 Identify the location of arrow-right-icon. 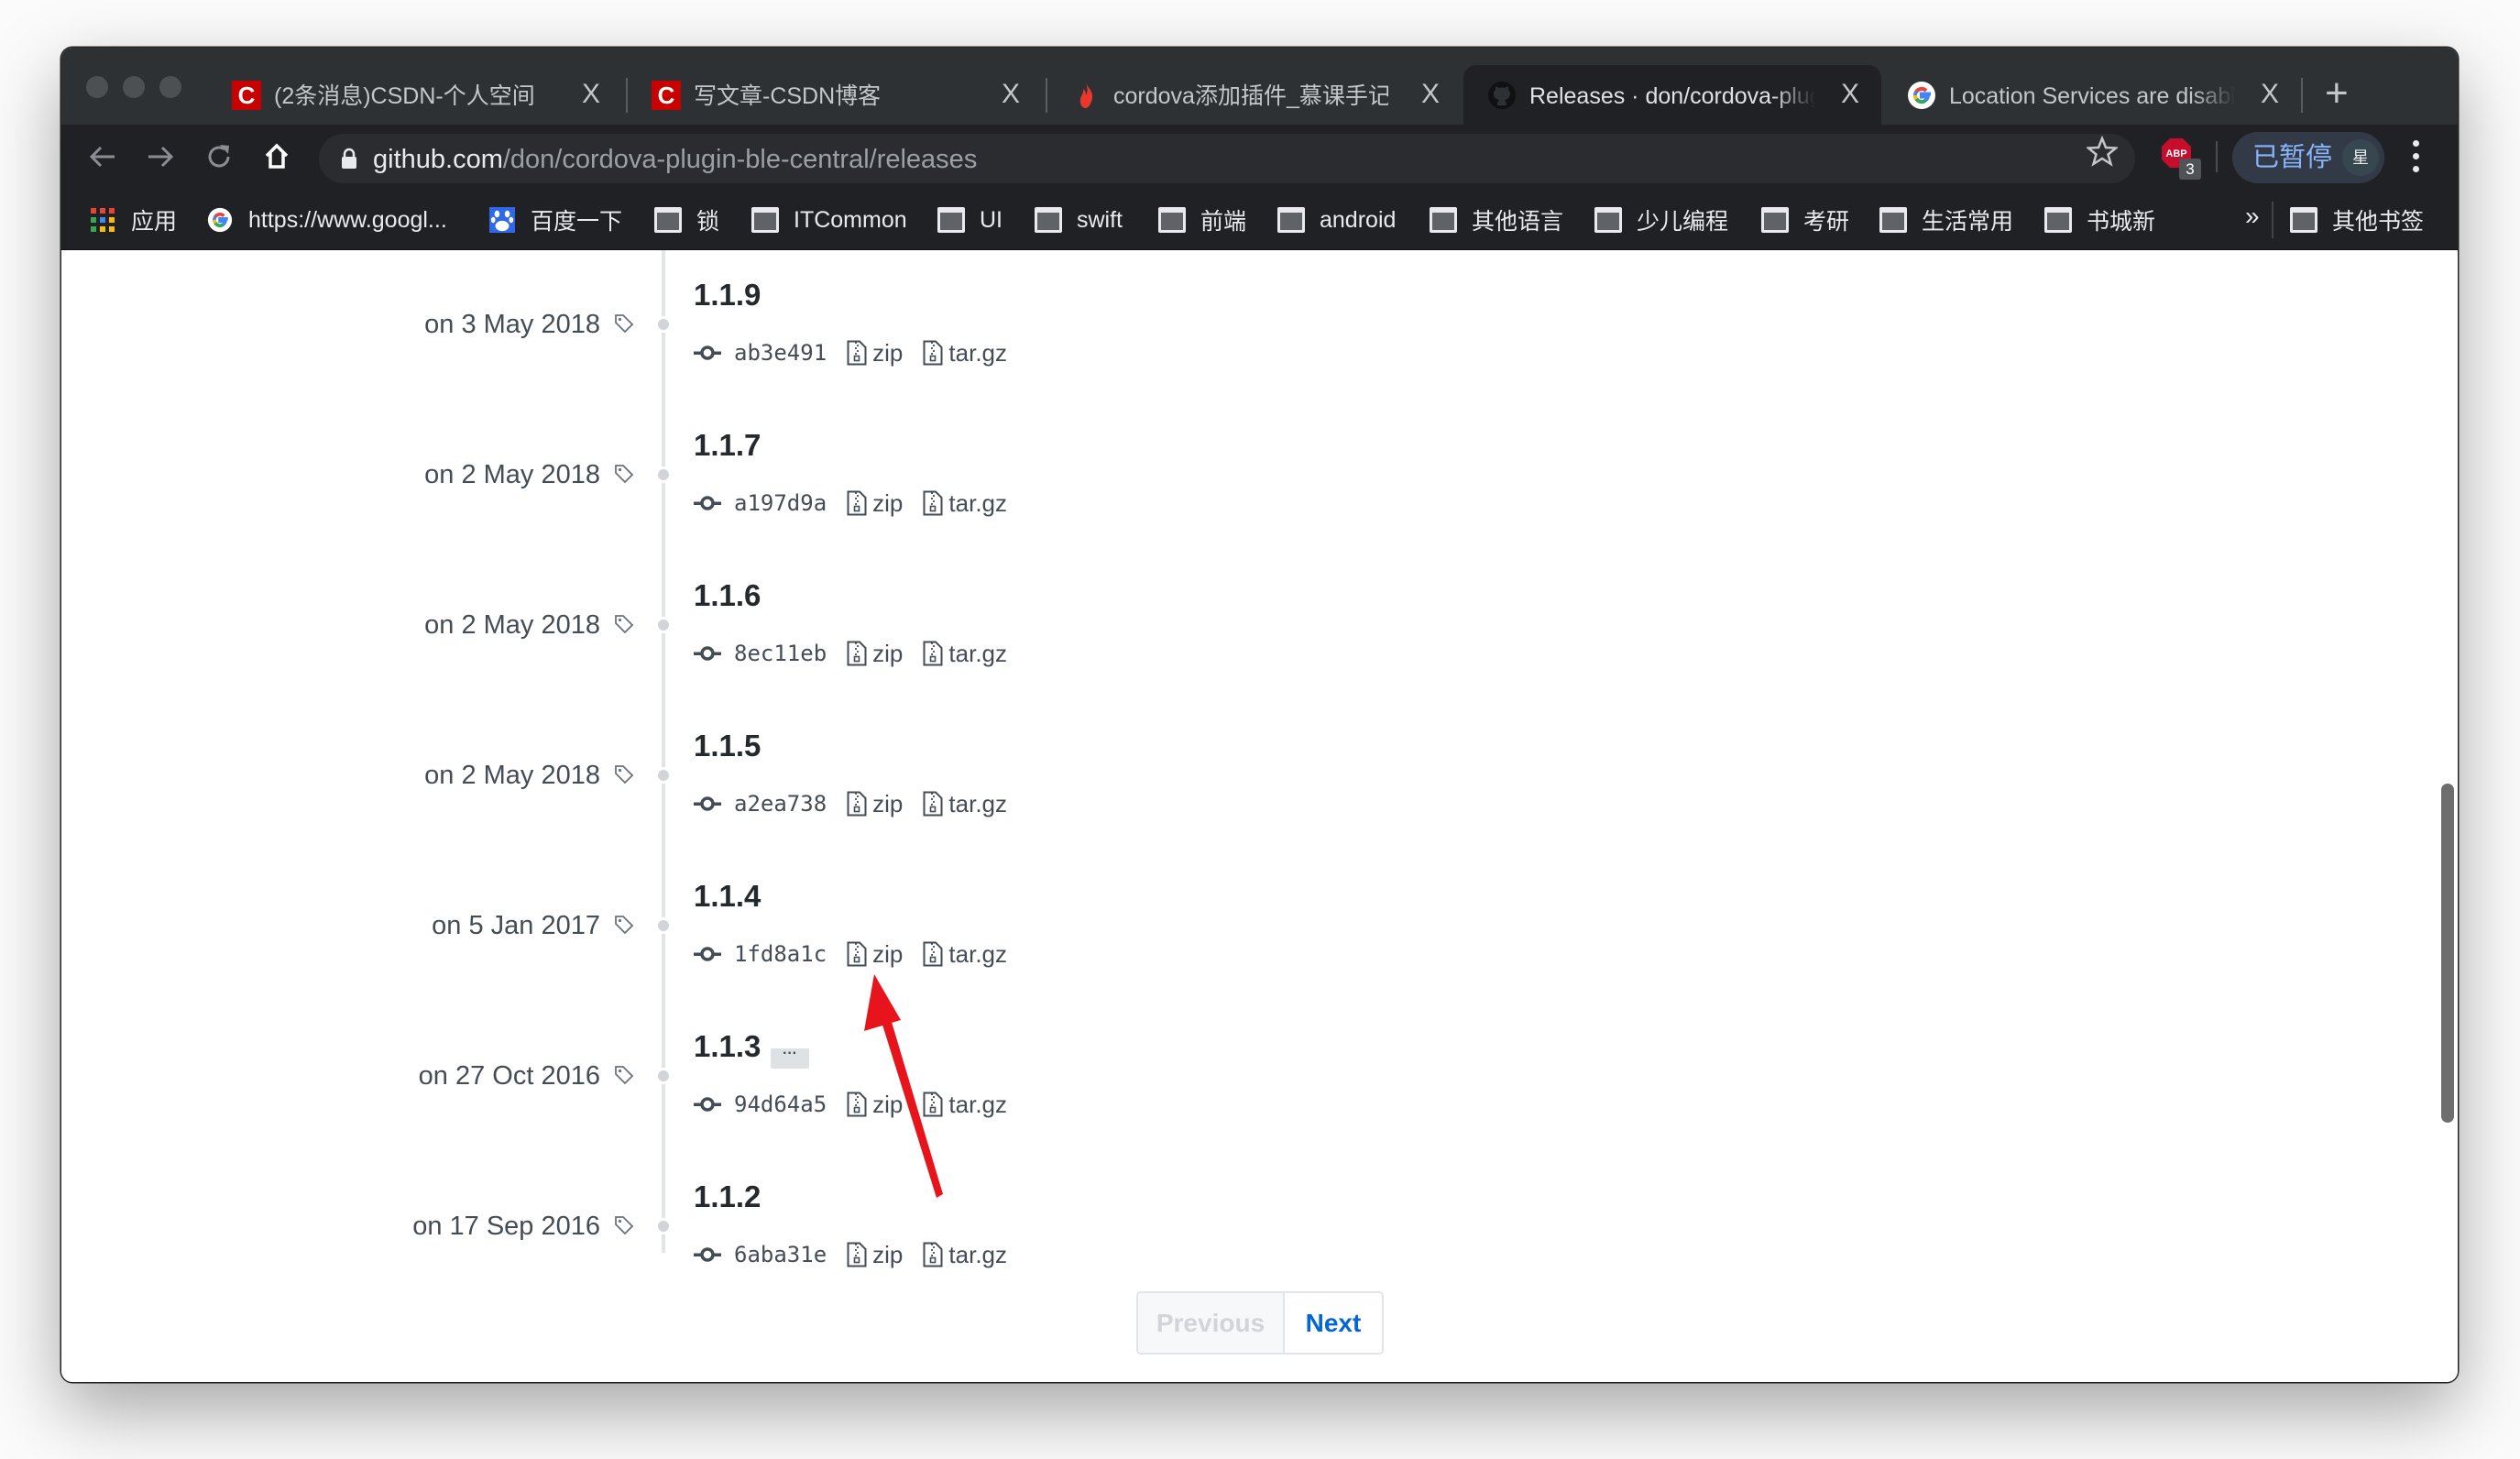
(161, 157).